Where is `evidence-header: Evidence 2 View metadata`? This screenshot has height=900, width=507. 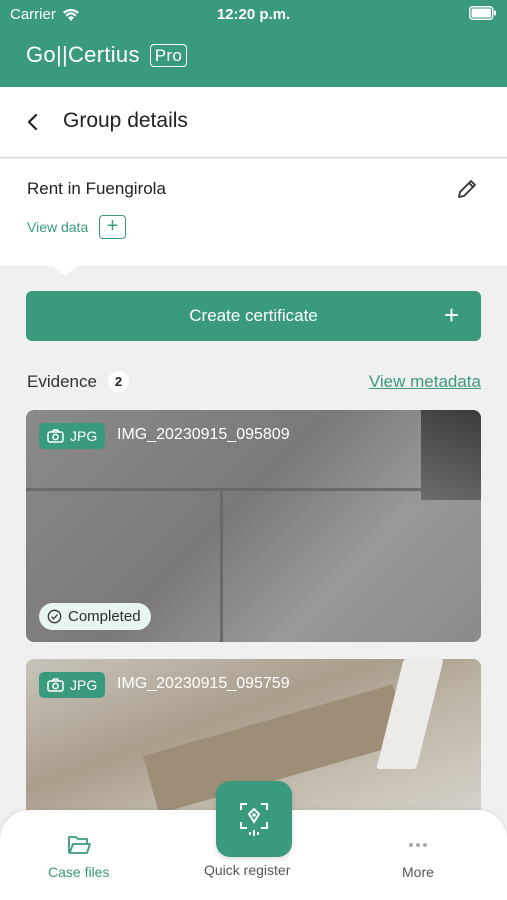
evidence-header: Evidence 2 View metadata is located at coordinates (254, 382).